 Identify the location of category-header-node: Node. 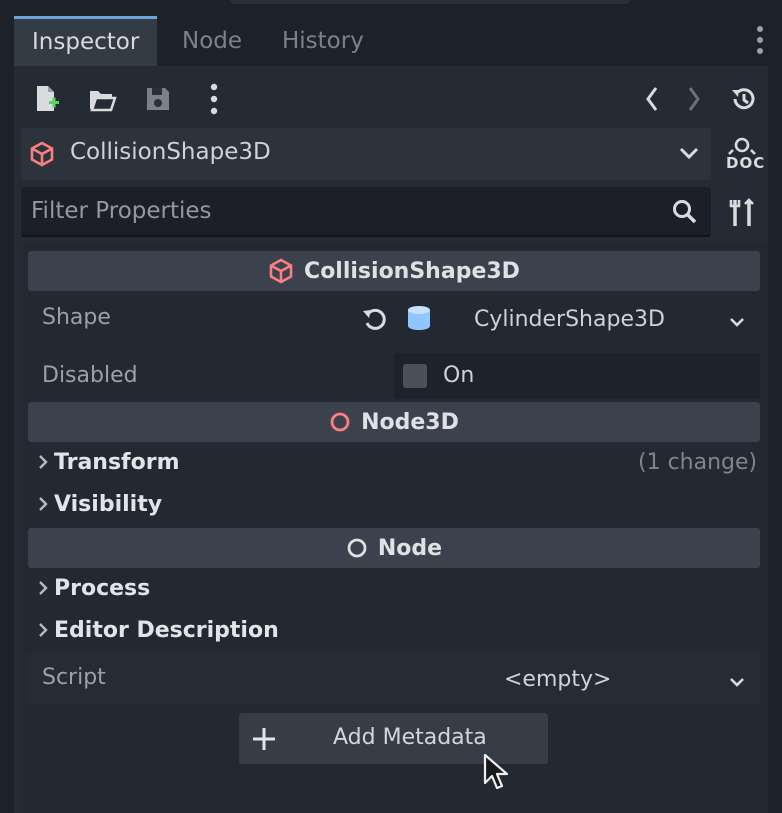
(394, 548).